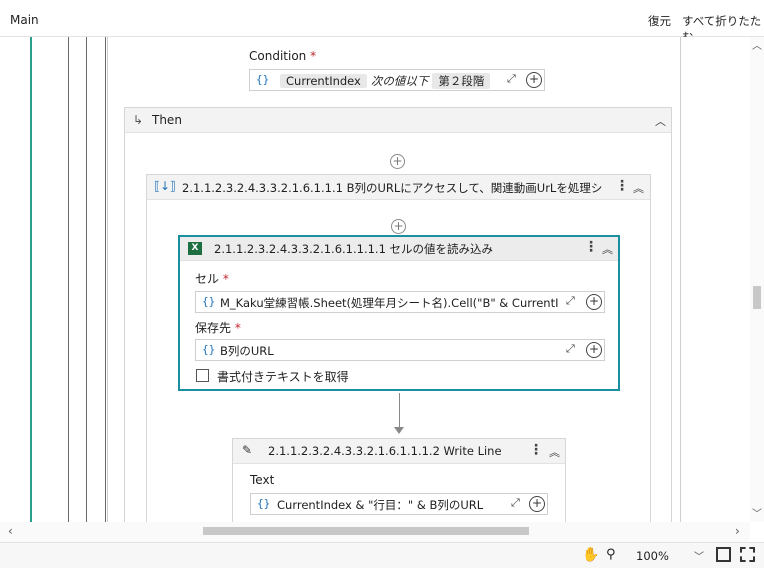 This screenshot has height=568, width=764. Describe the element at coordinates (660, 121) in the screenshot. I see `collapse-chevron-icon: ︿` at that location.